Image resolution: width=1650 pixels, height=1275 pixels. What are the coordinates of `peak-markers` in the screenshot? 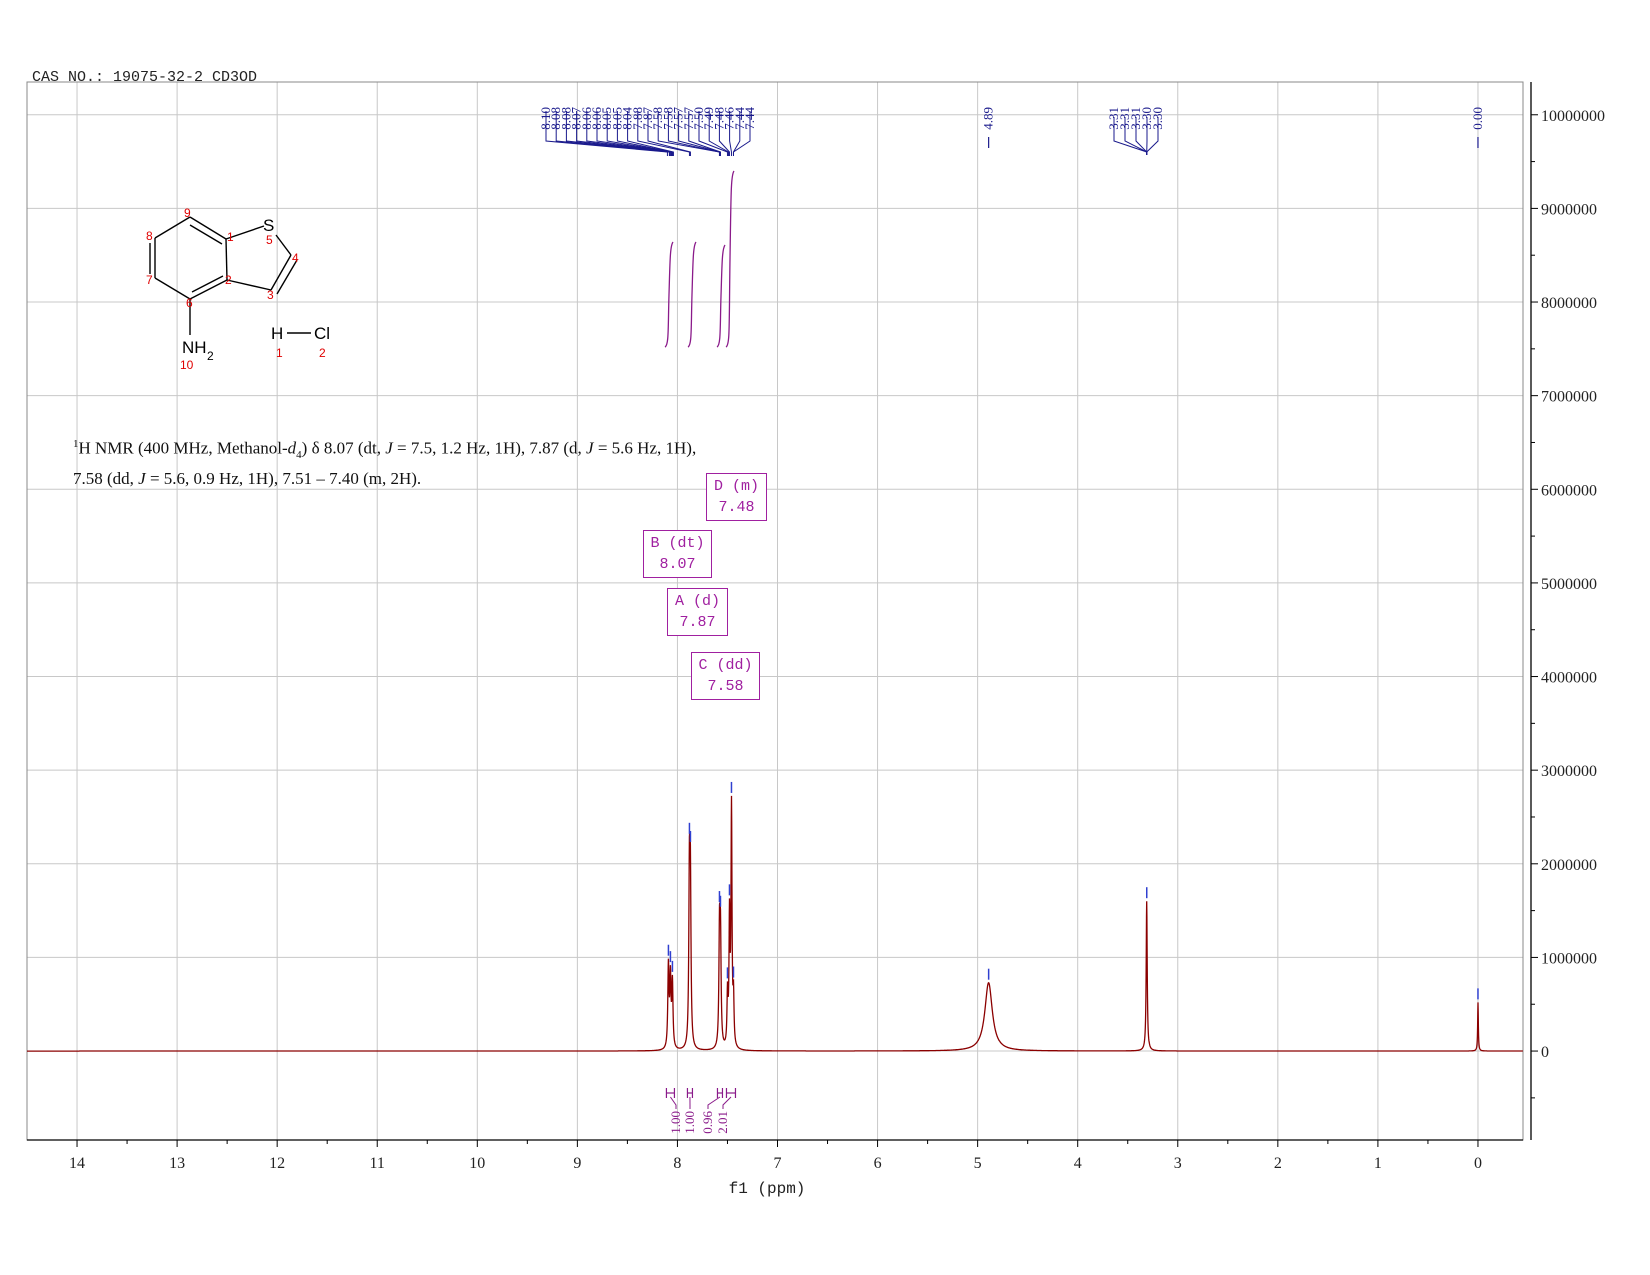 It's located at (1073, 890).